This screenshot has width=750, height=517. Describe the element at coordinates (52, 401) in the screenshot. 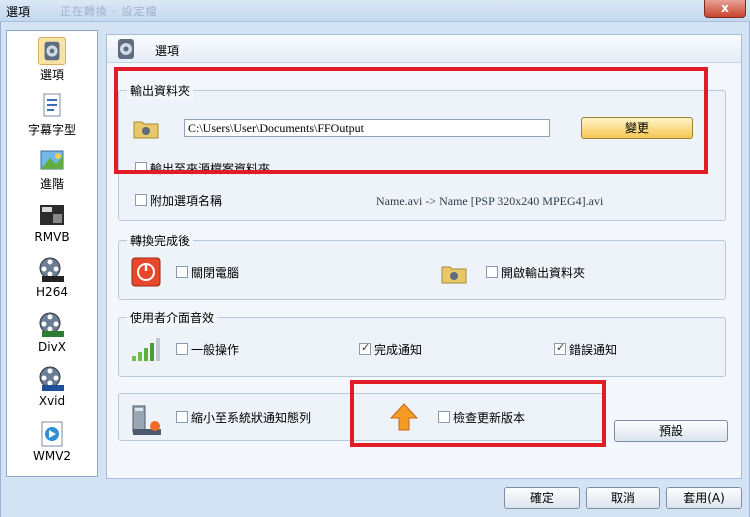

I see `sidebar-item-label: Xvid` at that location.